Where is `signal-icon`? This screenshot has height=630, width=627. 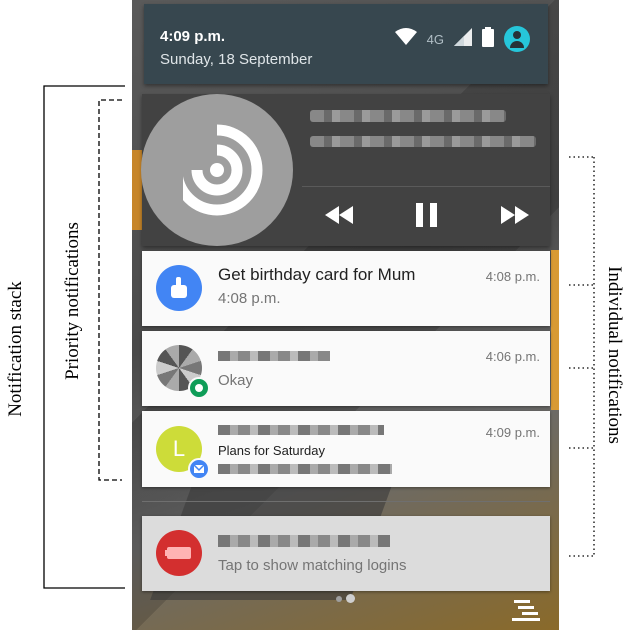 signal-icon is located at coordinates (463, 39).